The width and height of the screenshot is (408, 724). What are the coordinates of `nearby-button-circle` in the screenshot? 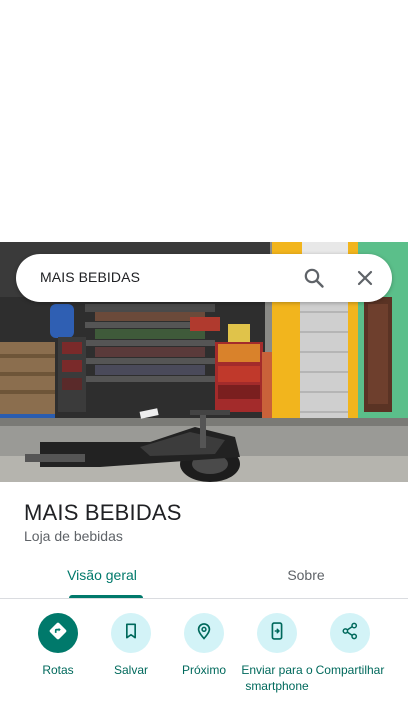 It's located at (204, 633).